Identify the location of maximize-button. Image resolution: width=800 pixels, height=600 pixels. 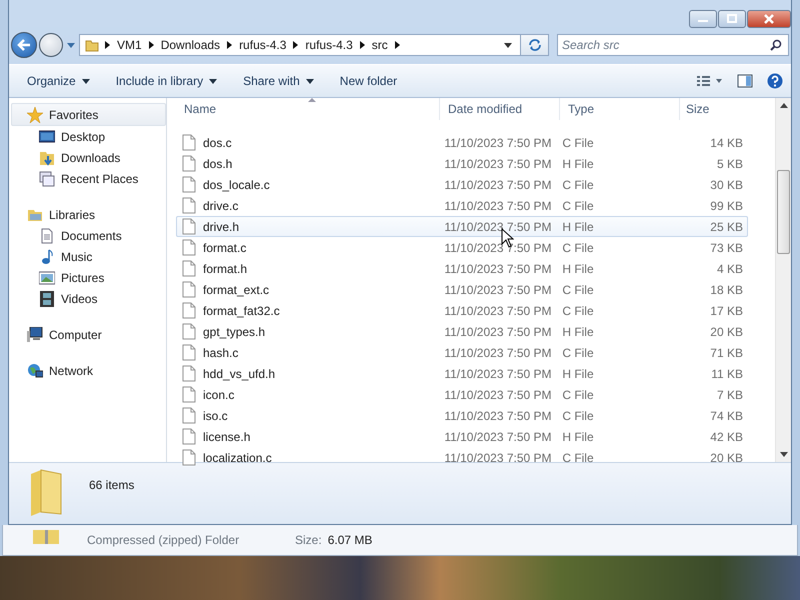
(732, 19).